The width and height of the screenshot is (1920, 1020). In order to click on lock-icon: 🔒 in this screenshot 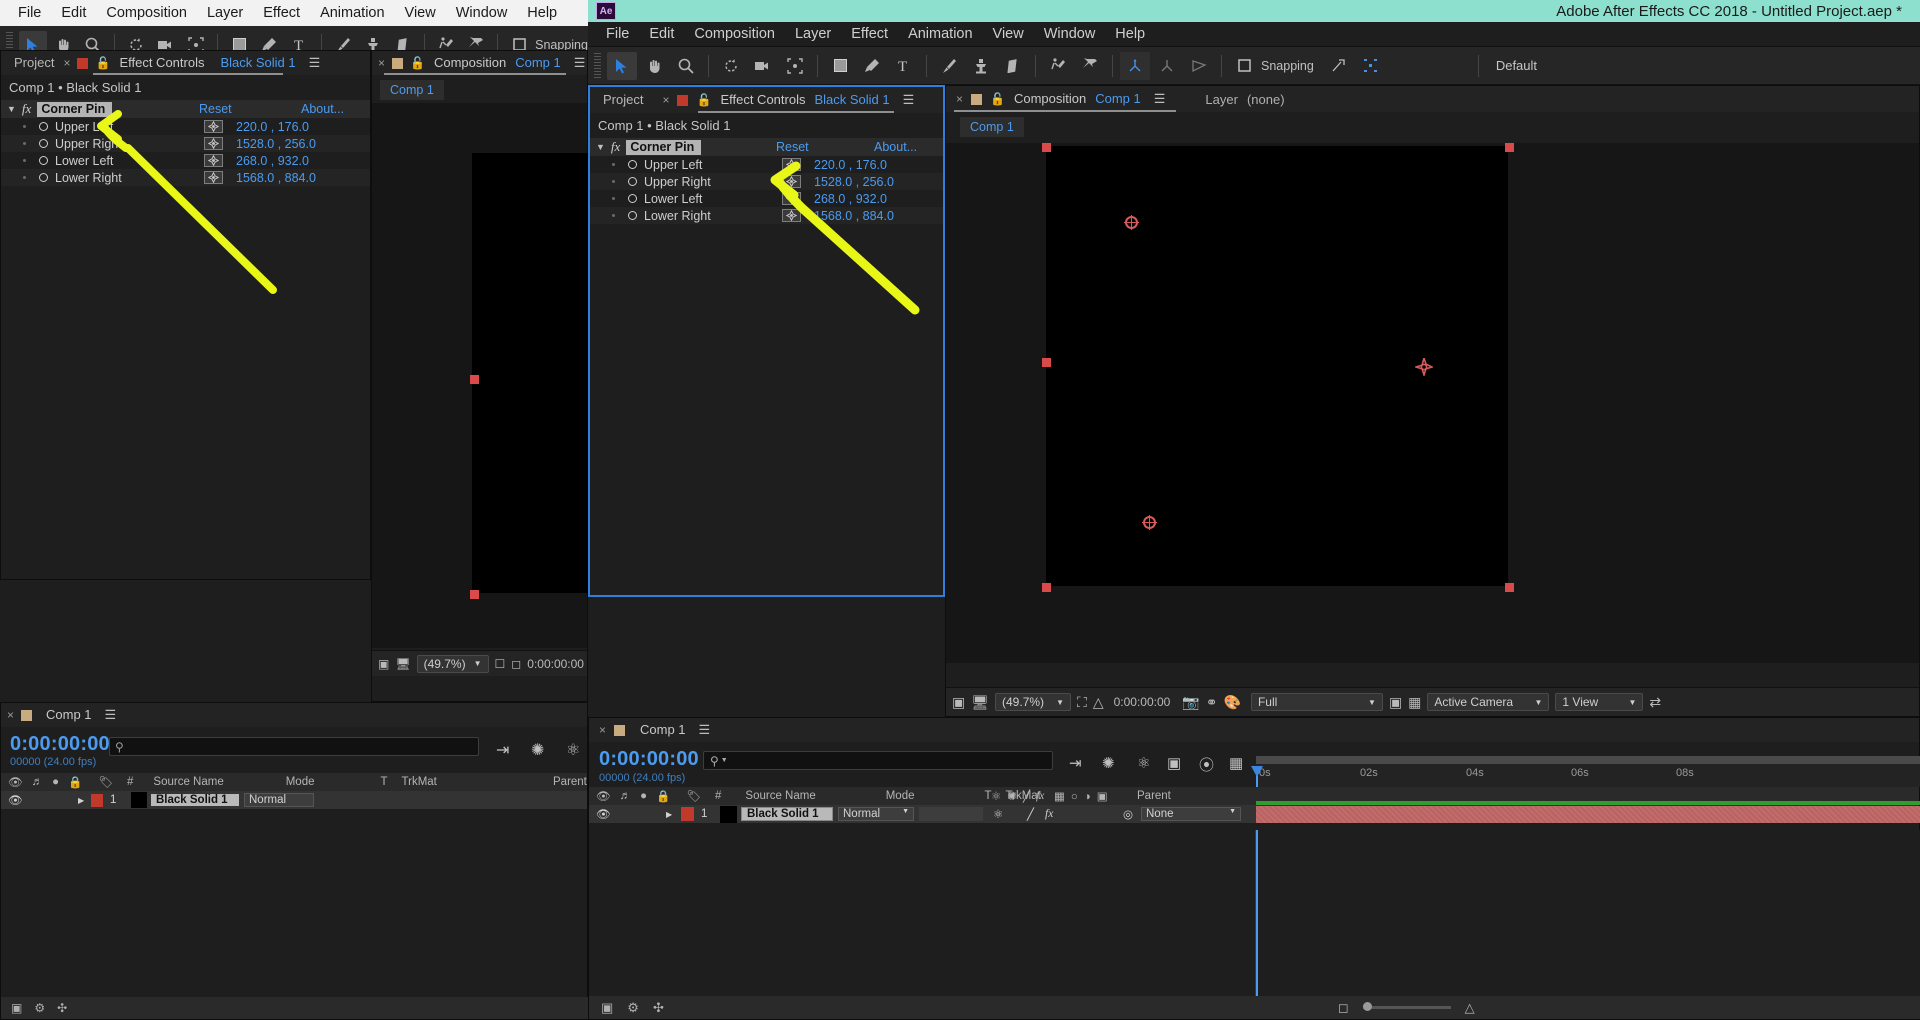, I will do `click(663, 796)`.